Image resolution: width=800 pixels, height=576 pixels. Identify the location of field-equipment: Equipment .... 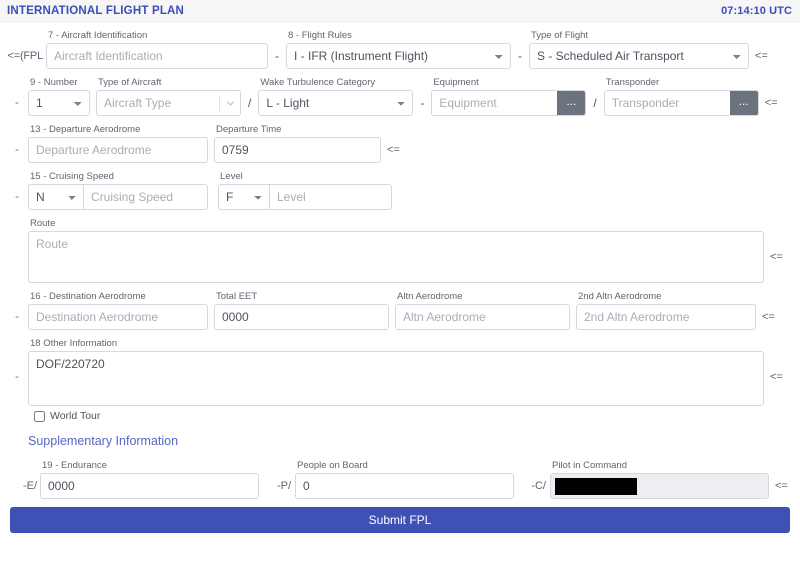
(509, 96).